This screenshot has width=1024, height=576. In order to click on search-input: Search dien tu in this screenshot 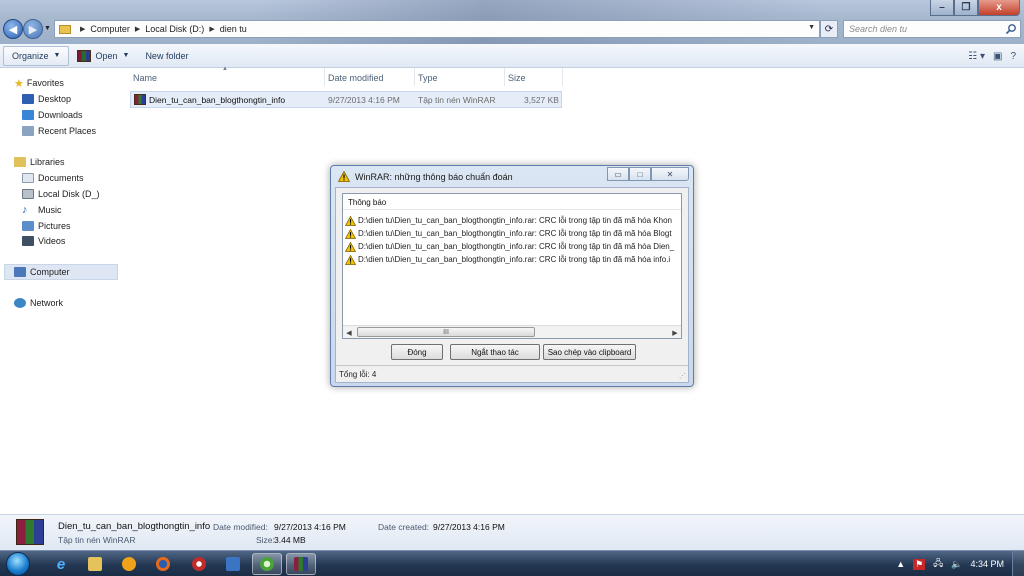, I will do `click(932, 29)`.